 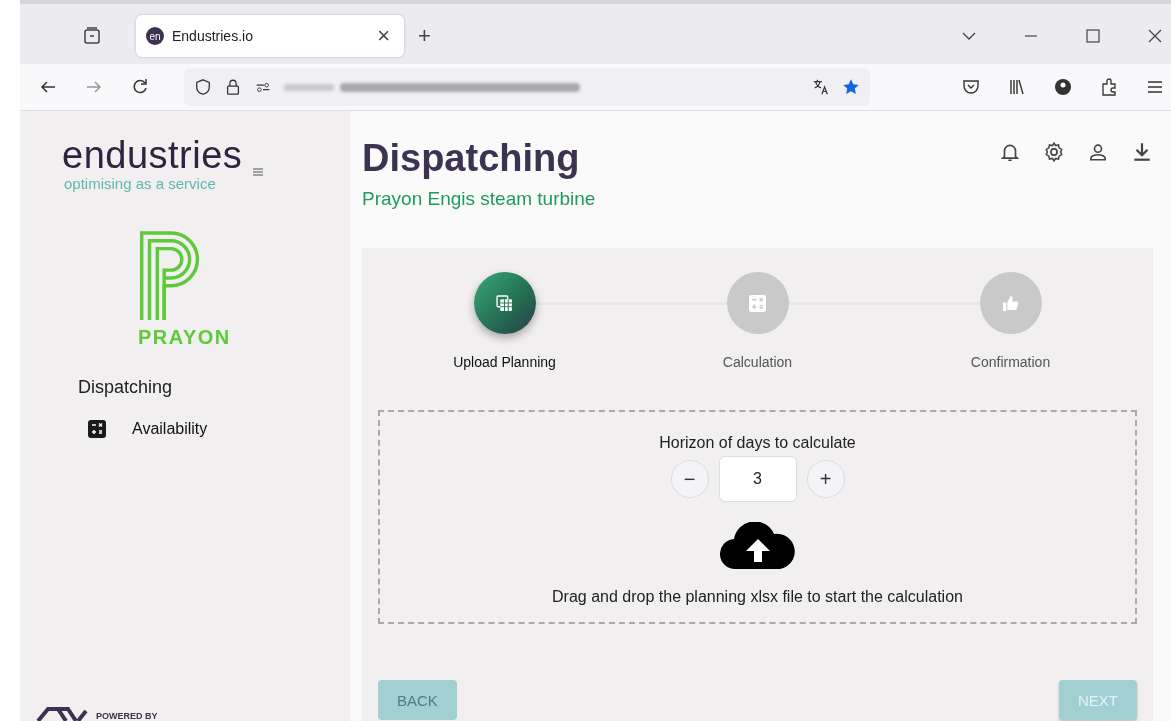 I want to click on download-icon, so click(x=1142, y=152).